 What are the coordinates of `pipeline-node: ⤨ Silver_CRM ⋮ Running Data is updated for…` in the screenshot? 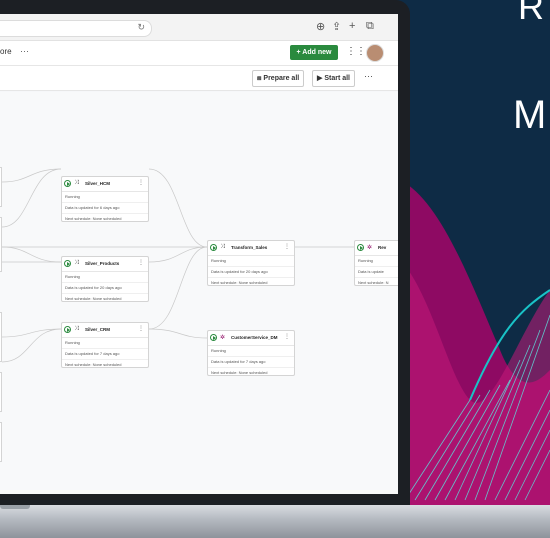 It's located at (105, 345).